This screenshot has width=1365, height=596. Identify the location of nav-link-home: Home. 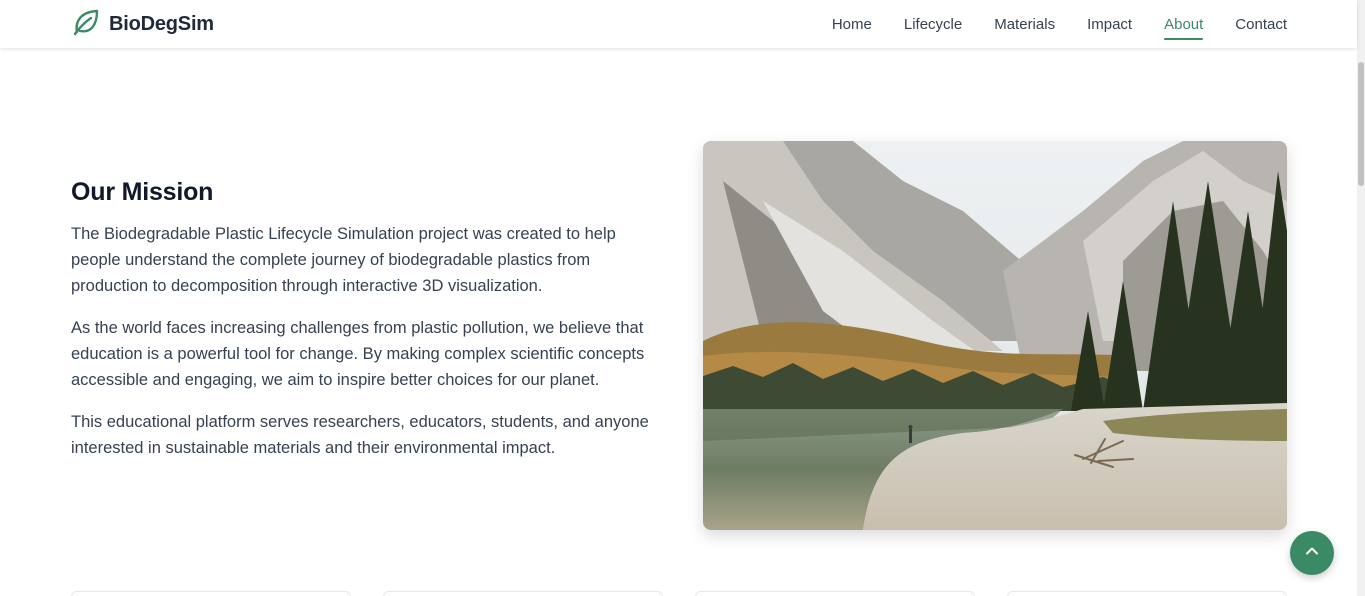
(852, 24).